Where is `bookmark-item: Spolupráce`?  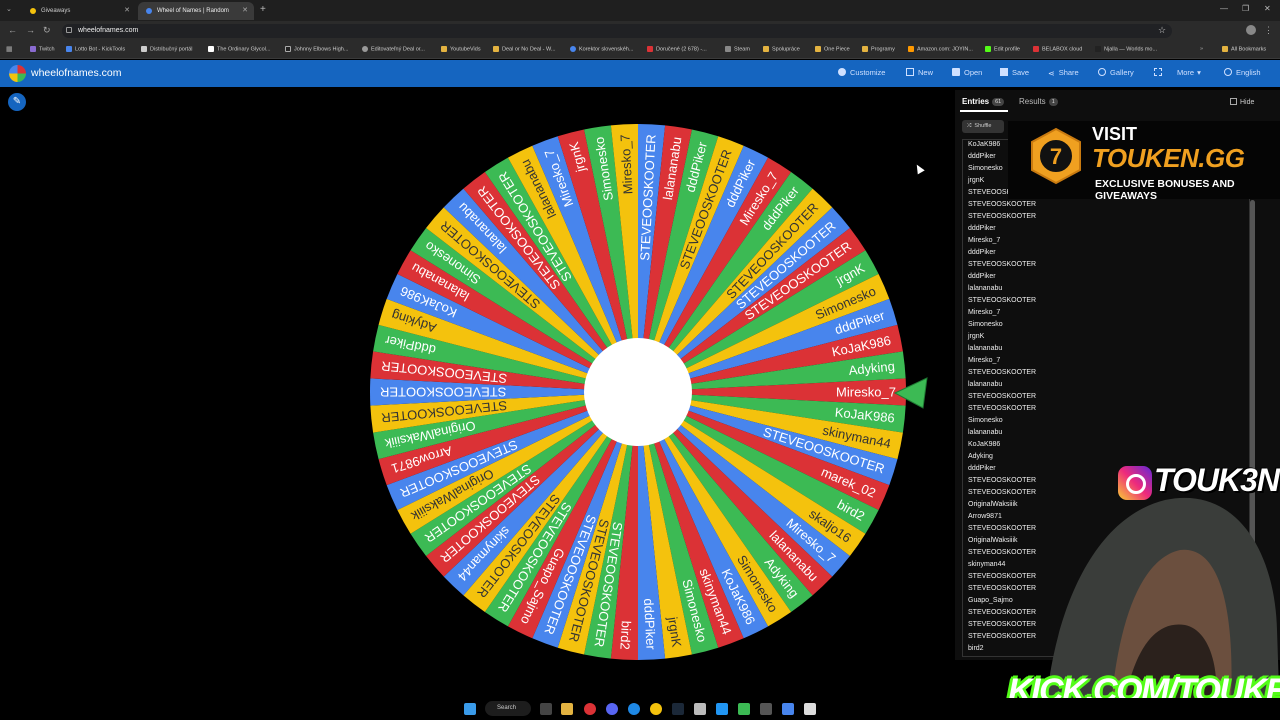
bookmark-item: Spolupráce is located at coordinates (781, 49).